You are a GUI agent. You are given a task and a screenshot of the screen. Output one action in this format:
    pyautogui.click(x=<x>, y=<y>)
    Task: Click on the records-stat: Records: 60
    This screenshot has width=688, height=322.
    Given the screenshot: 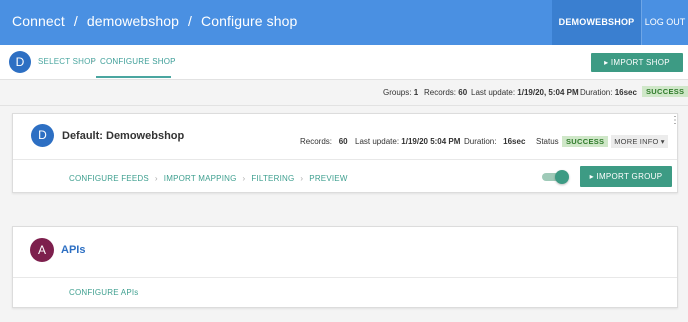 What is the action you would take?
    pyautogui.click(x=446, y=92)
    